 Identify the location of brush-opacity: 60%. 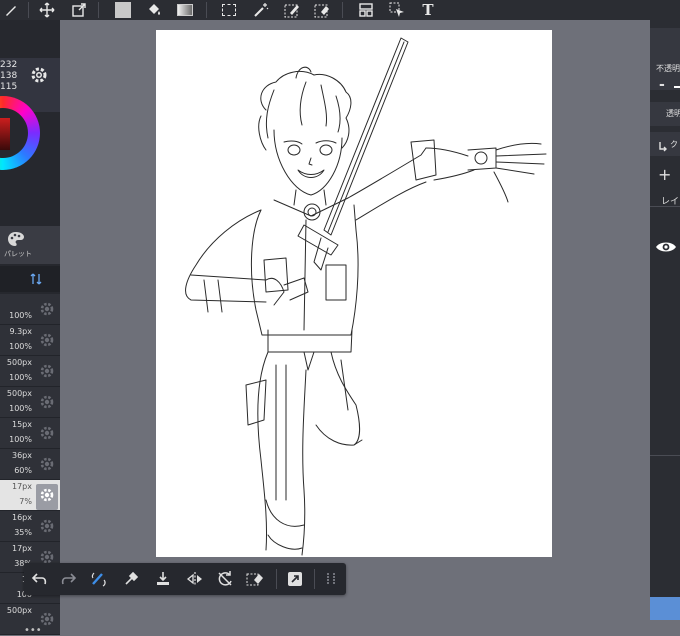
(23, 470).